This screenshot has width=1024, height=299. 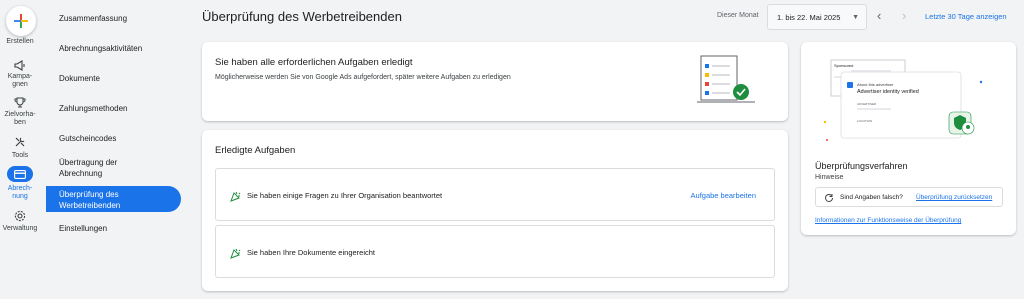 I want to click on create-button, so click(x=21, y=21).